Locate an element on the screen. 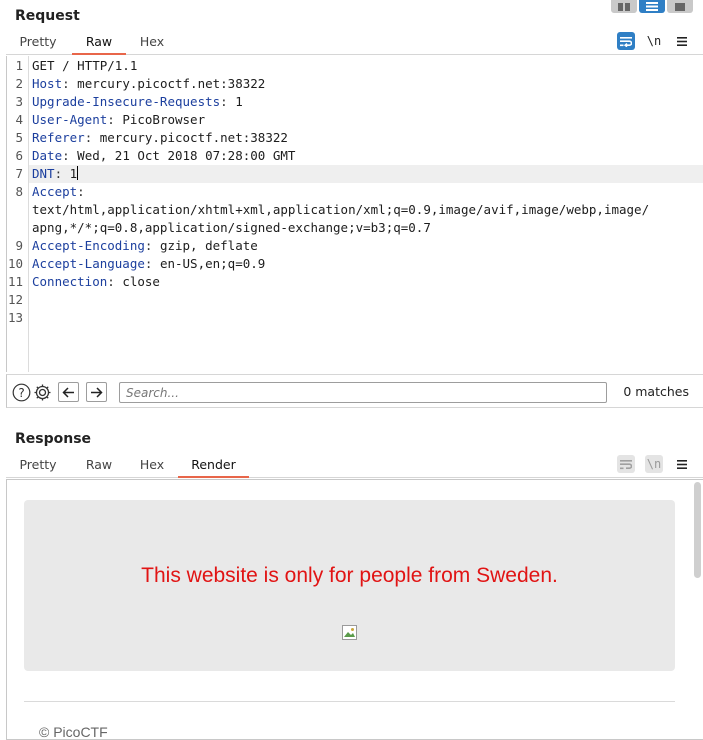 The width and height of the screenshot is (703, 740). split-rows-layout-button is located at coordinates (652, 6).